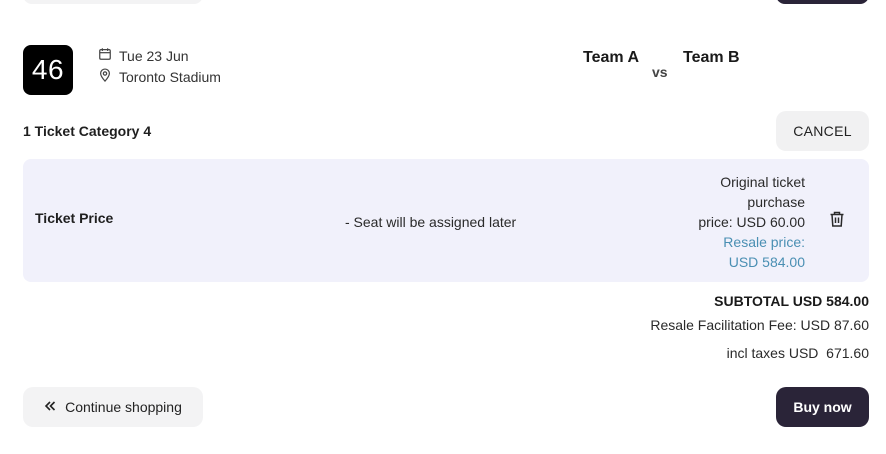 This screenshot has width=886, height=454. What do you see at coordinates (764, 242) in the screenshot?
I see `resale-price-line-1: Resale price:` at bounding box center [764, 242].